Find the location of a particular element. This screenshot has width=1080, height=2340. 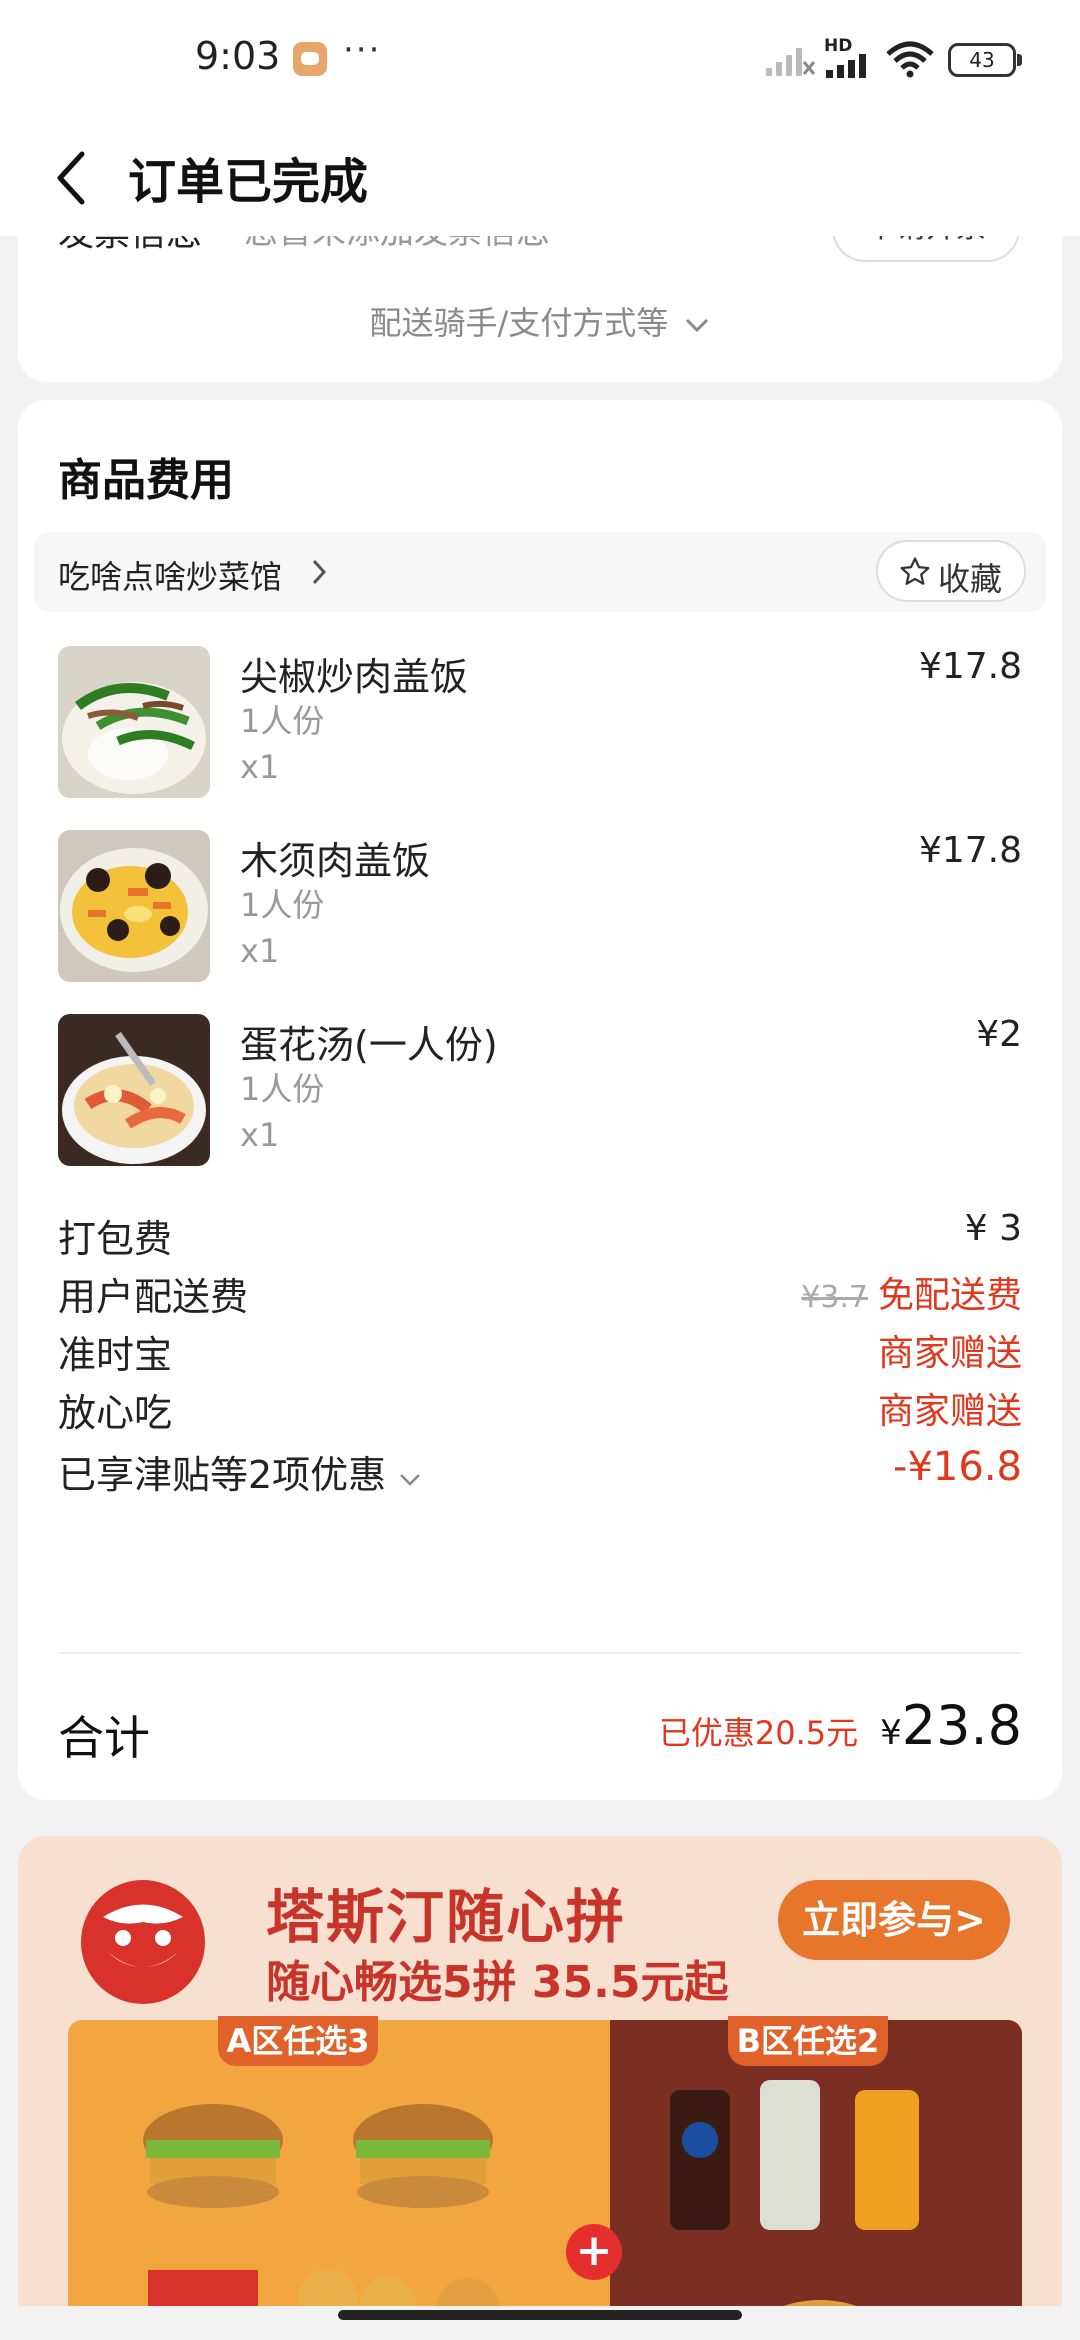

back-arrow-icon is located at coordinates (72, 178).